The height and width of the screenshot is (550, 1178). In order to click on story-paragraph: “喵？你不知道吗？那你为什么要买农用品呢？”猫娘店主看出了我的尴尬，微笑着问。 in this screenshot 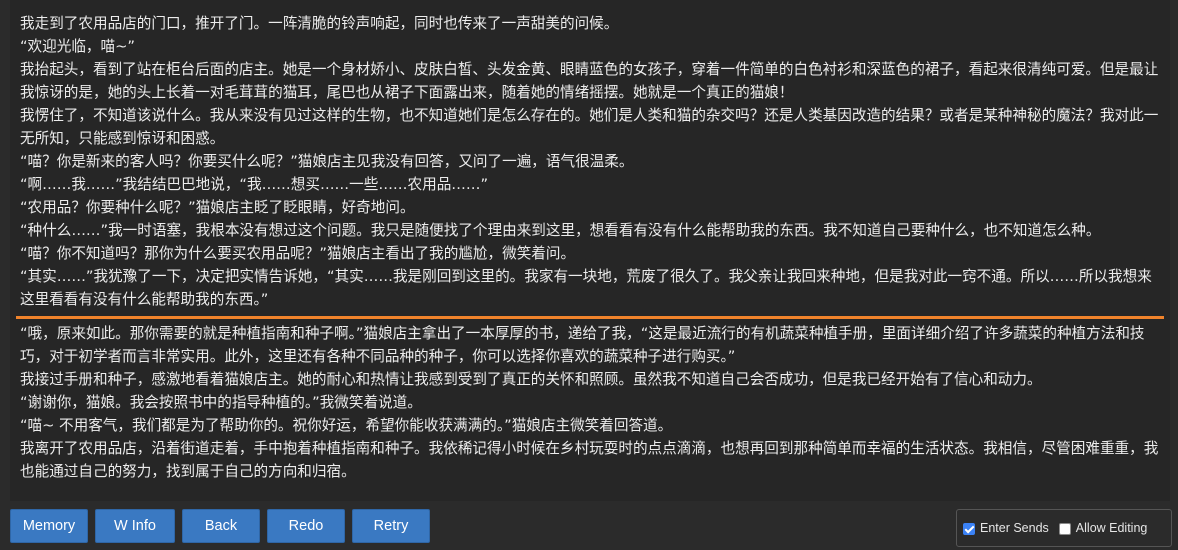, I will do `click(298, 253)`.